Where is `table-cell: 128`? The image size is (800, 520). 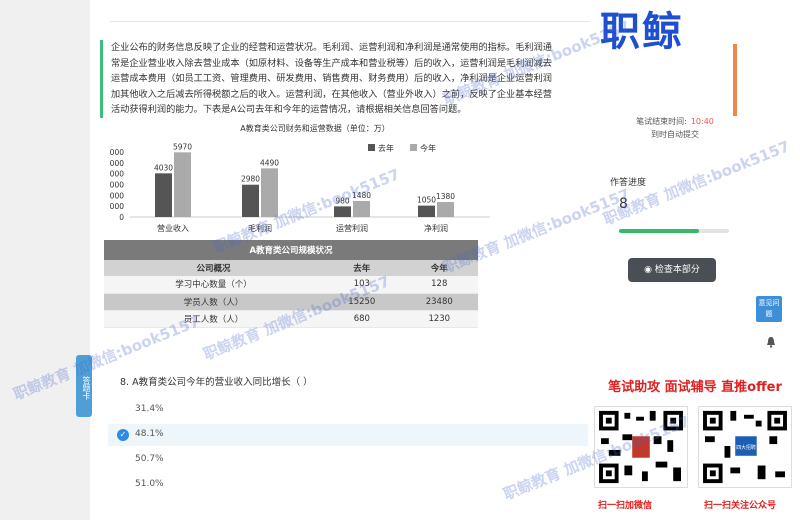
table-cell: 128 is located at coordinates (439, 285).